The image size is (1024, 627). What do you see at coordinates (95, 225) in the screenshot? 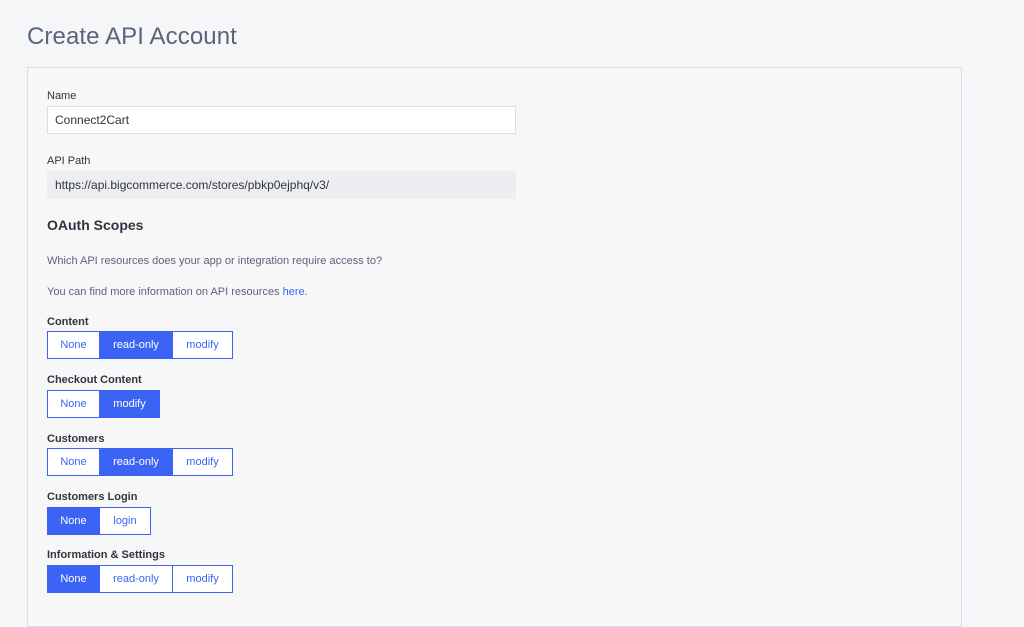
I see `oauth-scopes-heading: OAuth Scopes` at bounding box center [95, 225].